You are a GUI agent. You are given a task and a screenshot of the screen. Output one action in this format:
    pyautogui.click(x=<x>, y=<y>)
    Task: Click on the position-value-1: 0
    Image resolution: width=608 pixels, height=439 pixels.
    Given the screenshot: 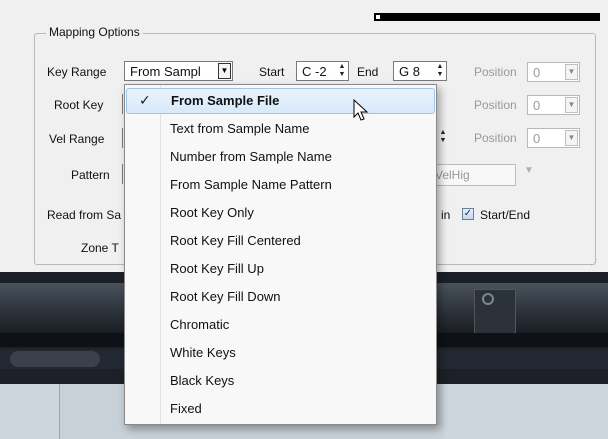 What is the action you would take?
    pyautogui.click(x=537, y=72)
    